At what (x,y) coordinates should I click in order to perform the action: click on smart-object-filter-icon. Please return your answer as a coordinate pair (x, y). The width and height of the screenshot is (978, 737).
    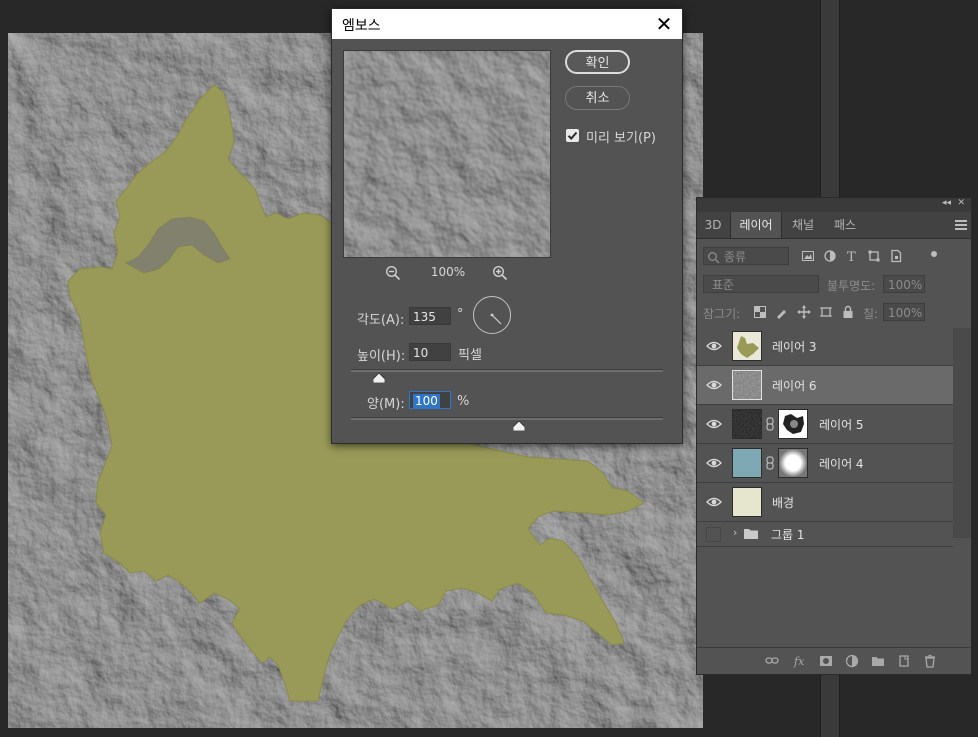
    Looking at the image, I should click on (896, 256).